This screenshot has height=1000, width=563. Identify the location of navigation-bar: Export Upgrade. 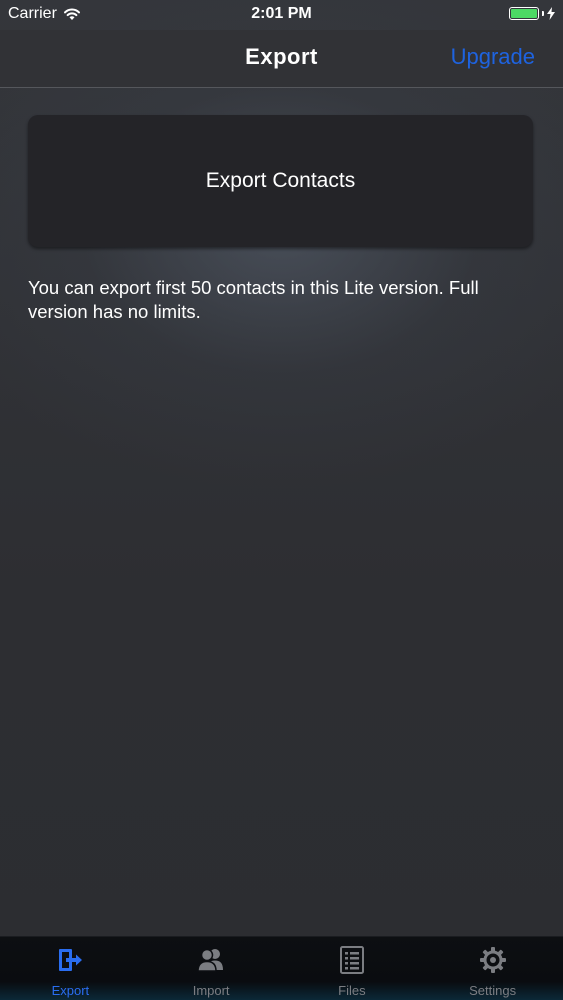
(281, 59).